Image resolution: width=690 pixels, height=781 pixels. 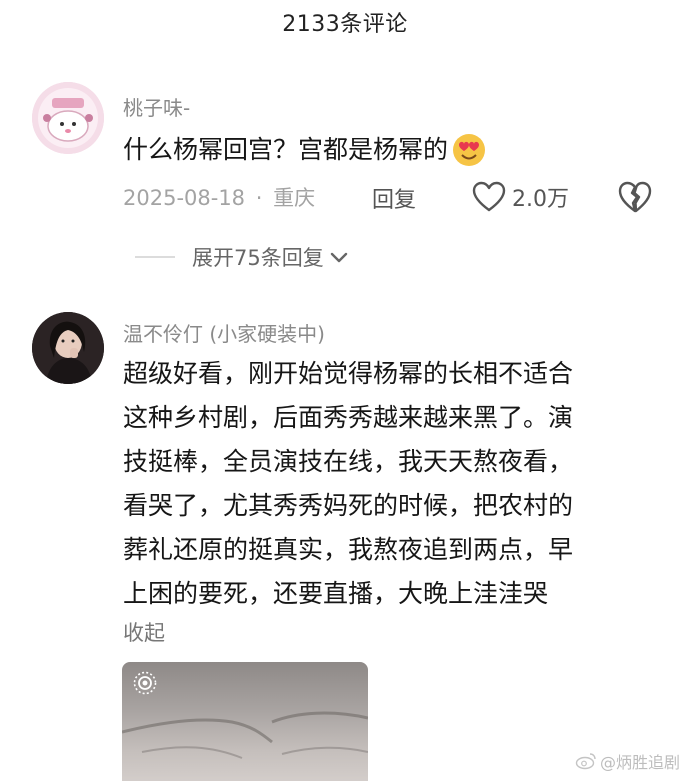 What do you see at coordinates (336, 593) in the screenshot?
I see `comment-text-line: 上困的要死，还要直播，大晚上洼洼哭` at bounding box center [336, 593].